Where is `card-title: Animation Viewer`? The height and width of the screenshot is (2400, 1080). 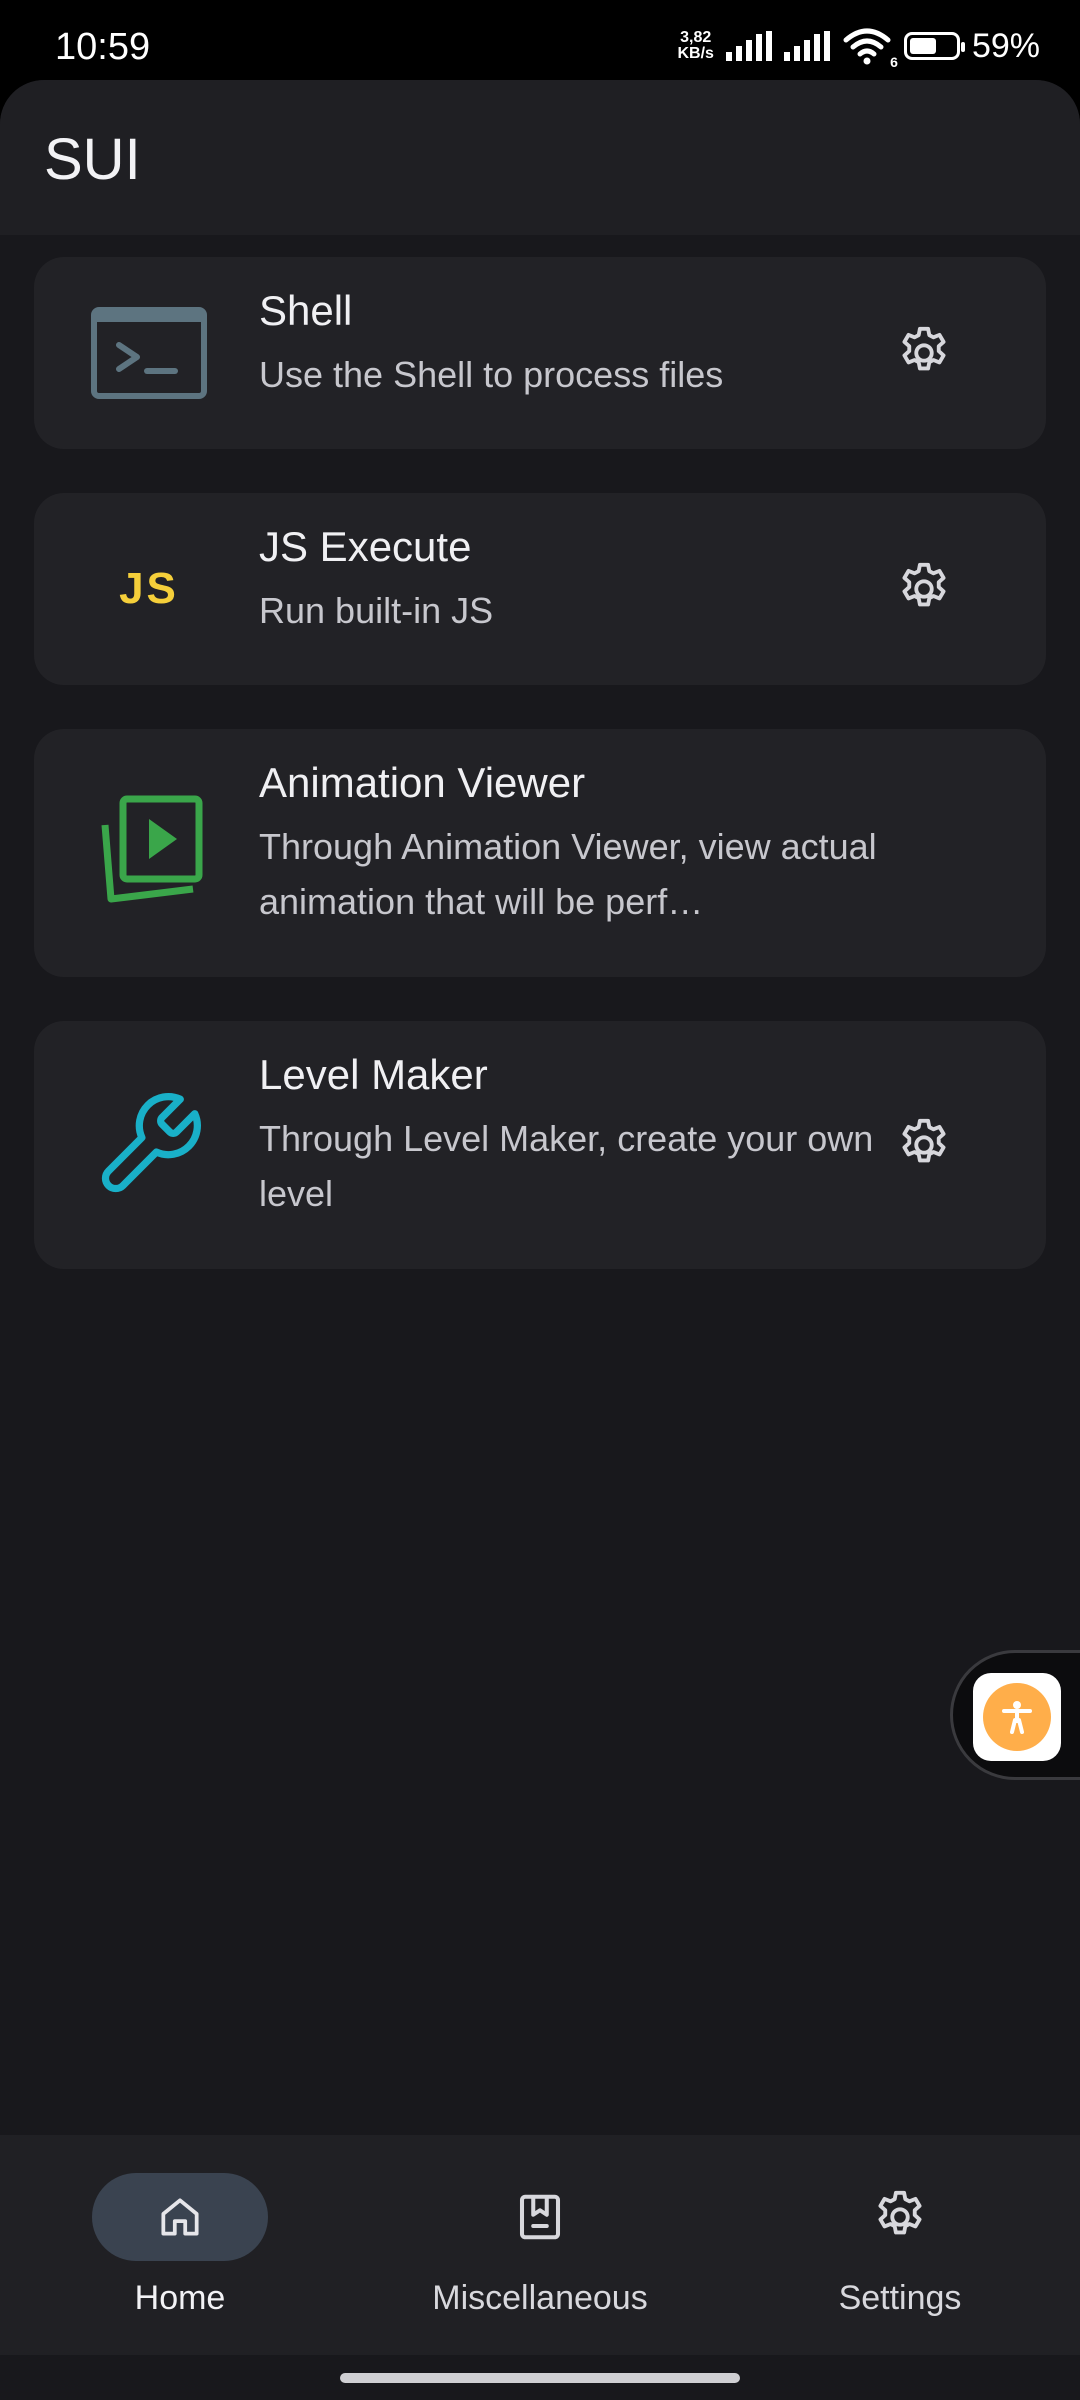
card-title: Animation Viewer is located at coordinates (422, 782).